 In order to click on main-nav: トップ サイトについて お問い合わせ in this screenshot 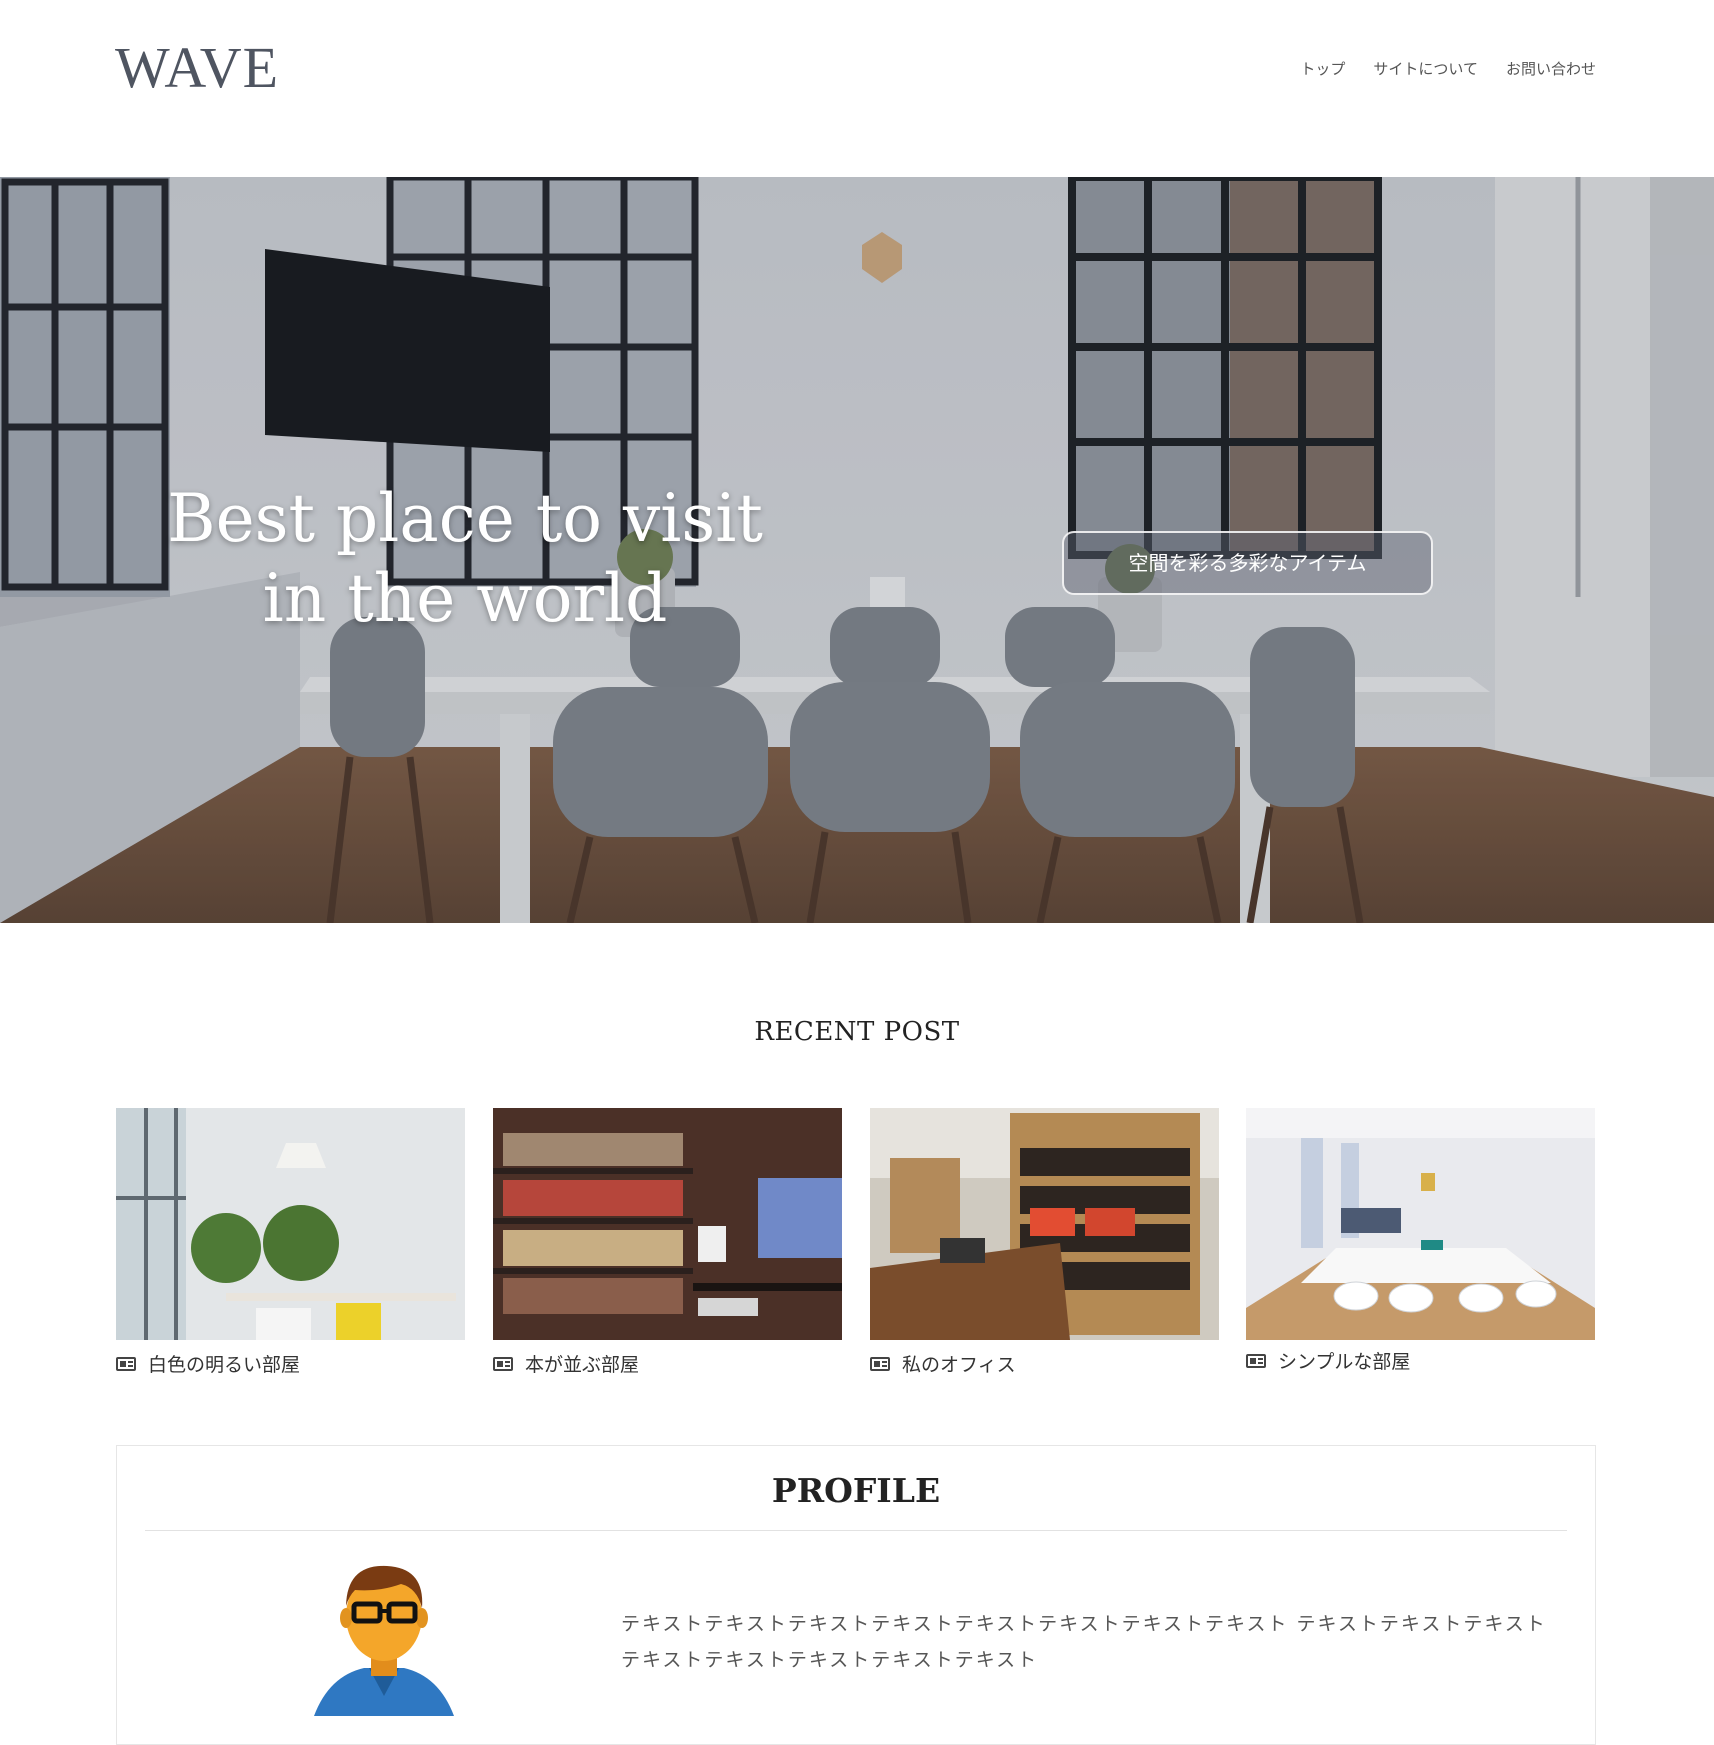, I will do `click(1448, 68)`.